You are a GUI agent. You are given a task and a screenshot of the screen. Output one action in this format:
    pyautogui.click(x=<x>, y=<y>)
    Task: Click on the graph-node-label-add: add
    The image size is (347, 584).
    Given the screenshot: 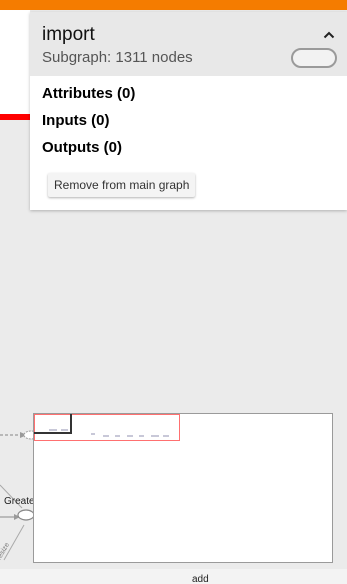 What is the action you would take?
    pyautogui.click(x=200, y=579)
    